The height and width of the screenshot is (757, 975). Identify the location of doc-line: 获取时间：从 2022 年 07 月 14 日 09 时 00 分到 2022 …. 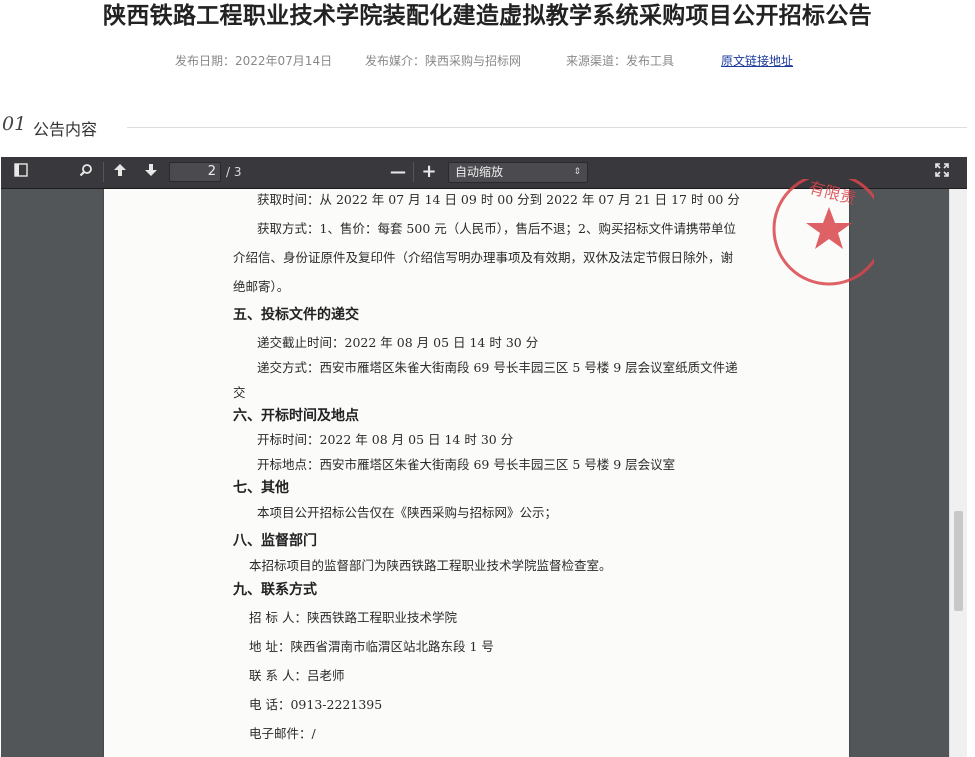
(498, 199).